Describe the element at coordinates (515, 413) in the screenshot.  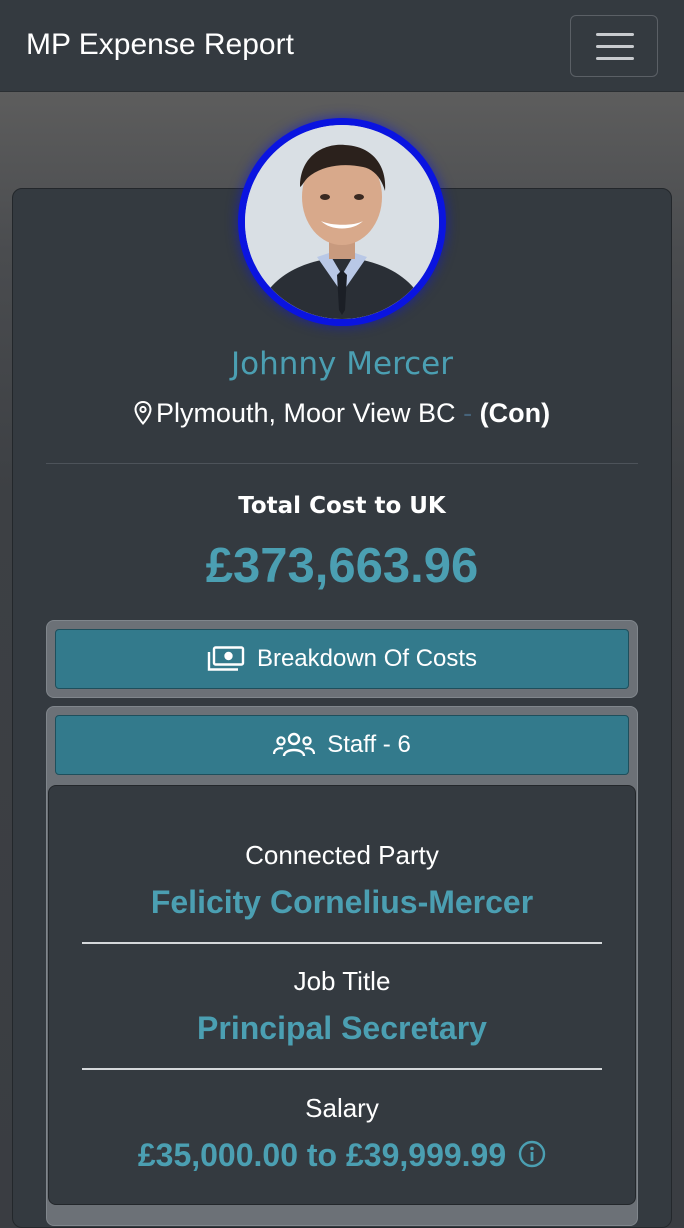
I see `party-badge: (Con)` at that location.